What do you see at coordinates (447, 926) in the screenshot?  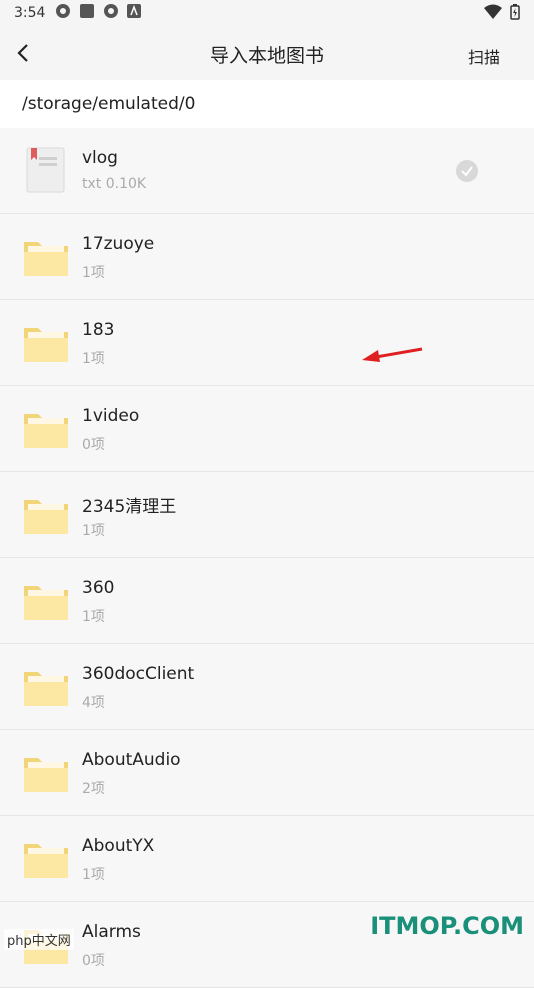 I see `itmop-watermark: ITMOP.COM` at bounding box center [447, 926].